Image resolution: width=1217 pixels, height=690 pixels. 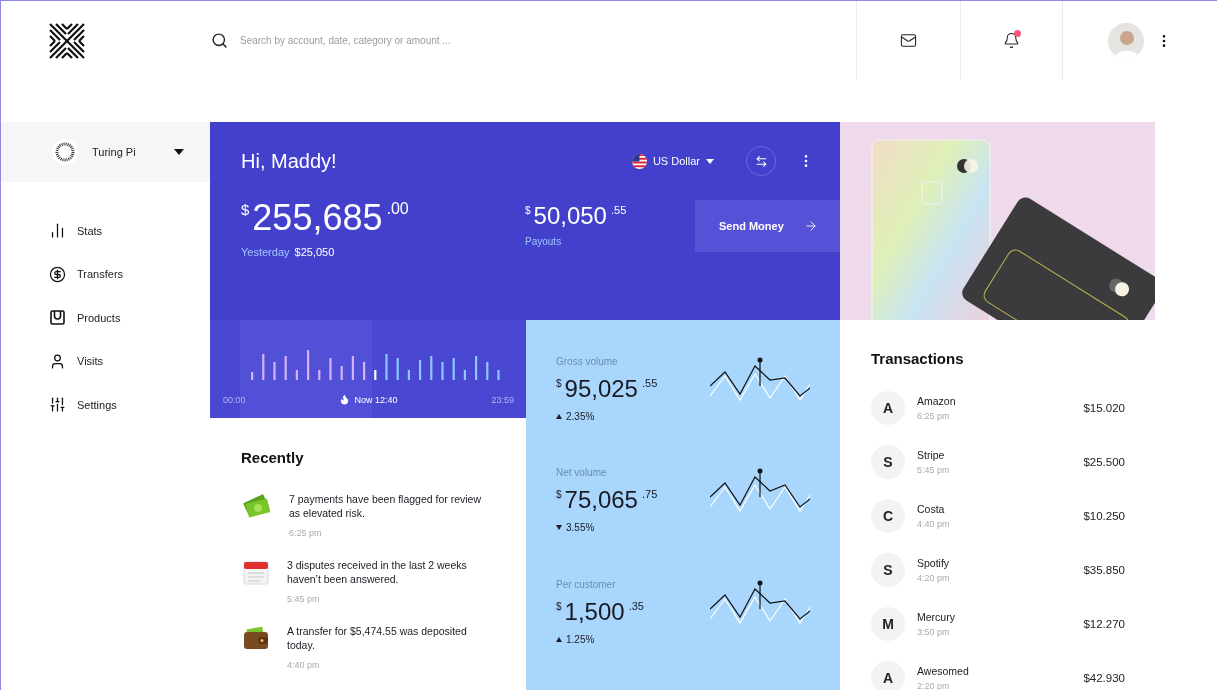 What do you see at coordinates (672, 161) in the screenshot?
I see `currency-selector: US Dollar` at bounding box center [672, 161].